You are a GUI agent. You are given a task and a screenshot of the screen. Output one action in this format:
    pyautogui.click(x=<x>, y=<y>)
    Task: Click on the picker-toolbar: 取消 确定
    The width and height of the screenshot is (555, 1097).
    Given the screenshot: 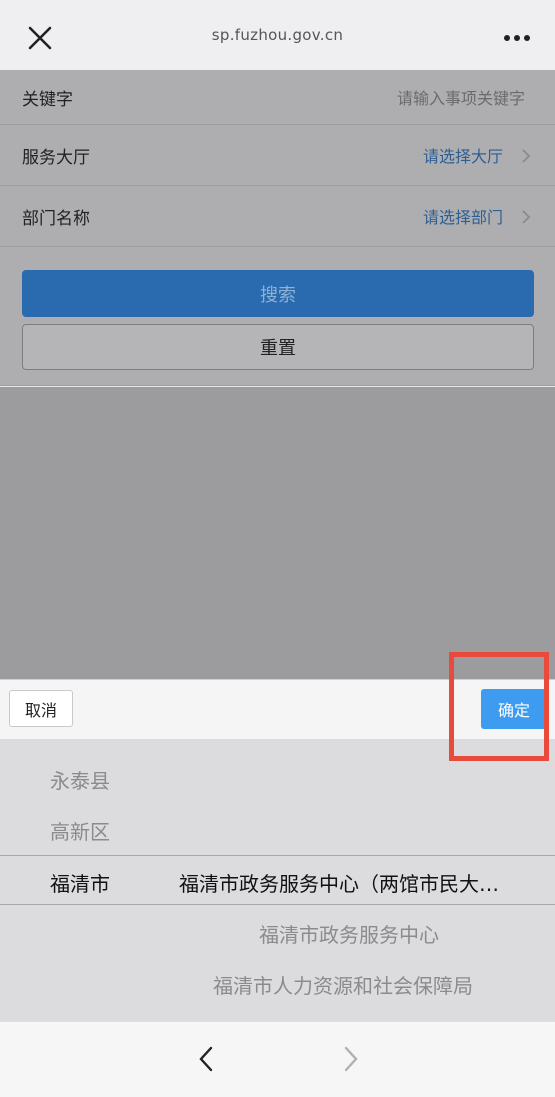 What is the action you would take?
    pyautogui.click(x=277, y=709)
    